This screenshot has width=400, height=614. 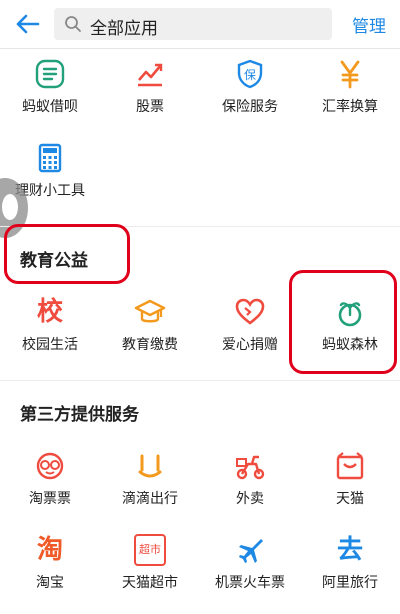 I want to click on search-input: 全部应用, so click(x=124, y=26).